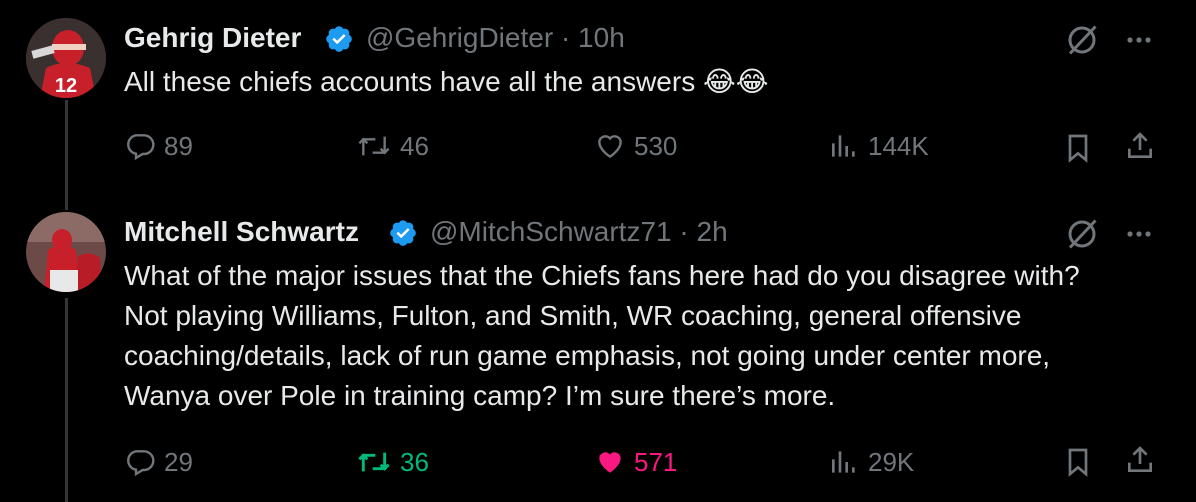  I want to click on svg-text: 12, so click(66, 86).